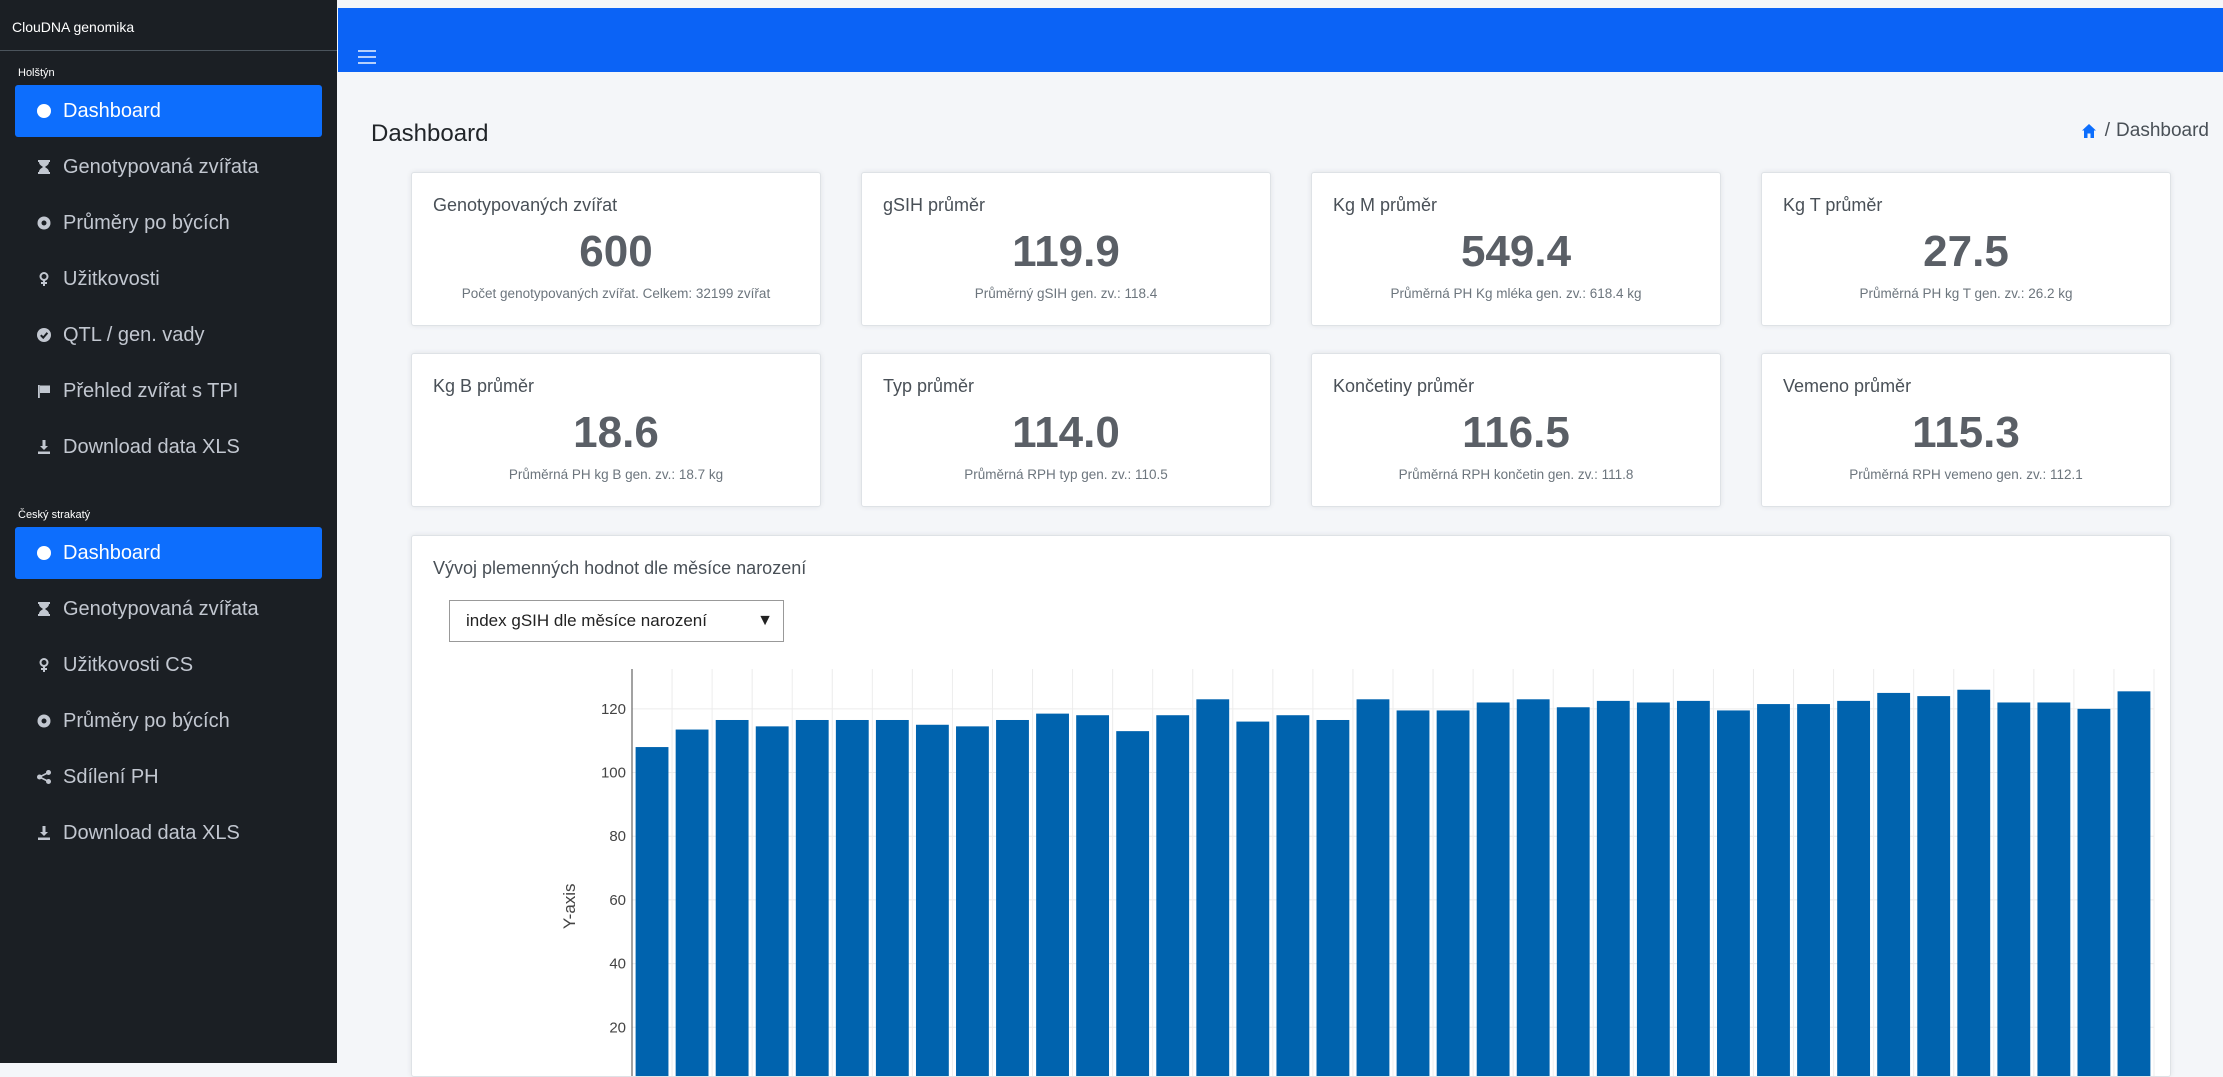  What do you see at coordinates (617, 836) in the screenshot?
I see `y-tick-label: 80` at bounding box center [617, 836].